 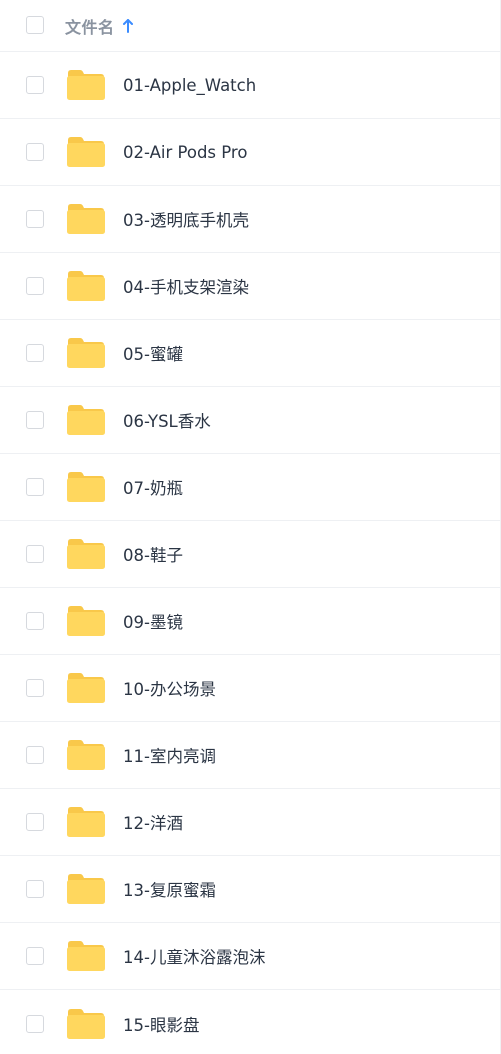 What do you see at coordinates (169, 688) in the screenshot?
I see `file-name: 10-办公场景` at bounding box center [169, 688].